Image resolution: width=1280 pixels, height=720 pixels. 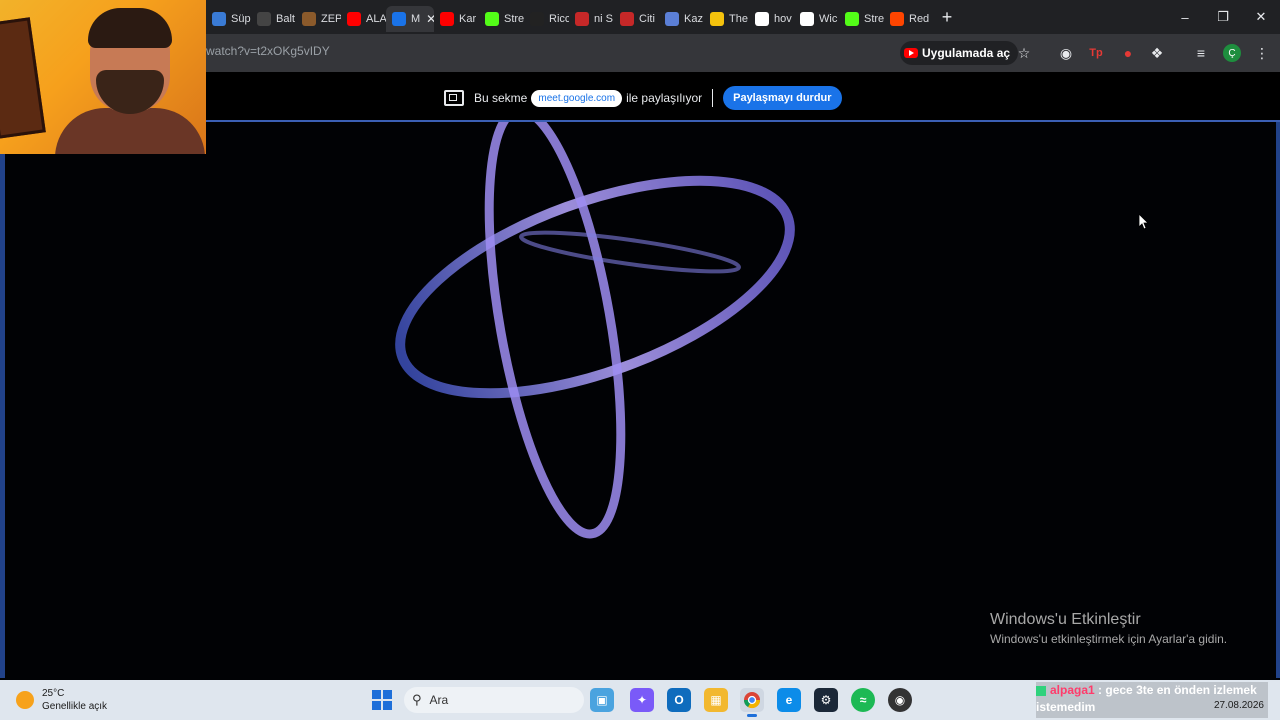 What do you see at coordinates (603, 19) in the screenshot?
I see `tab-label: ni S` at bounding box center [603, 19].